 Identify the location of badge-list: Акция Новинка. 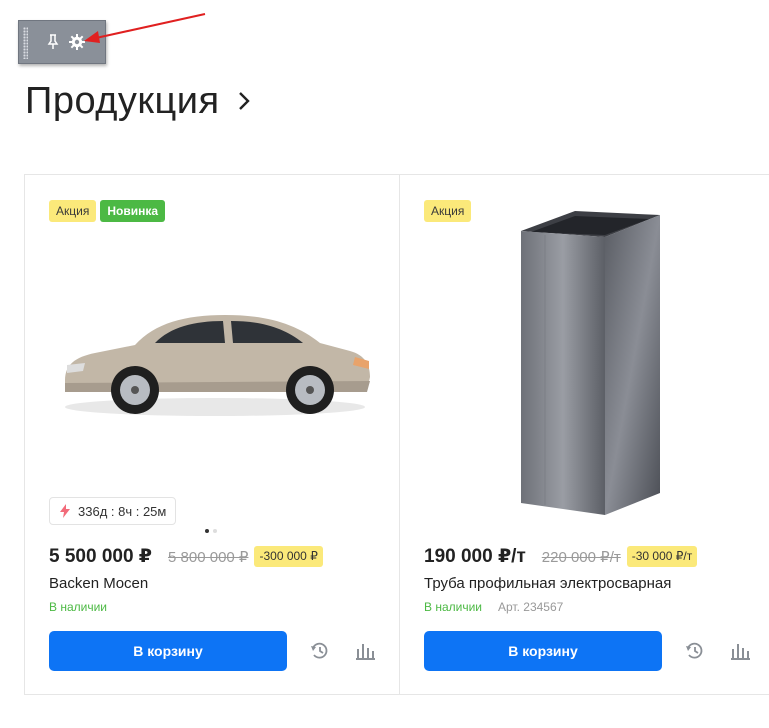
(107, 211).